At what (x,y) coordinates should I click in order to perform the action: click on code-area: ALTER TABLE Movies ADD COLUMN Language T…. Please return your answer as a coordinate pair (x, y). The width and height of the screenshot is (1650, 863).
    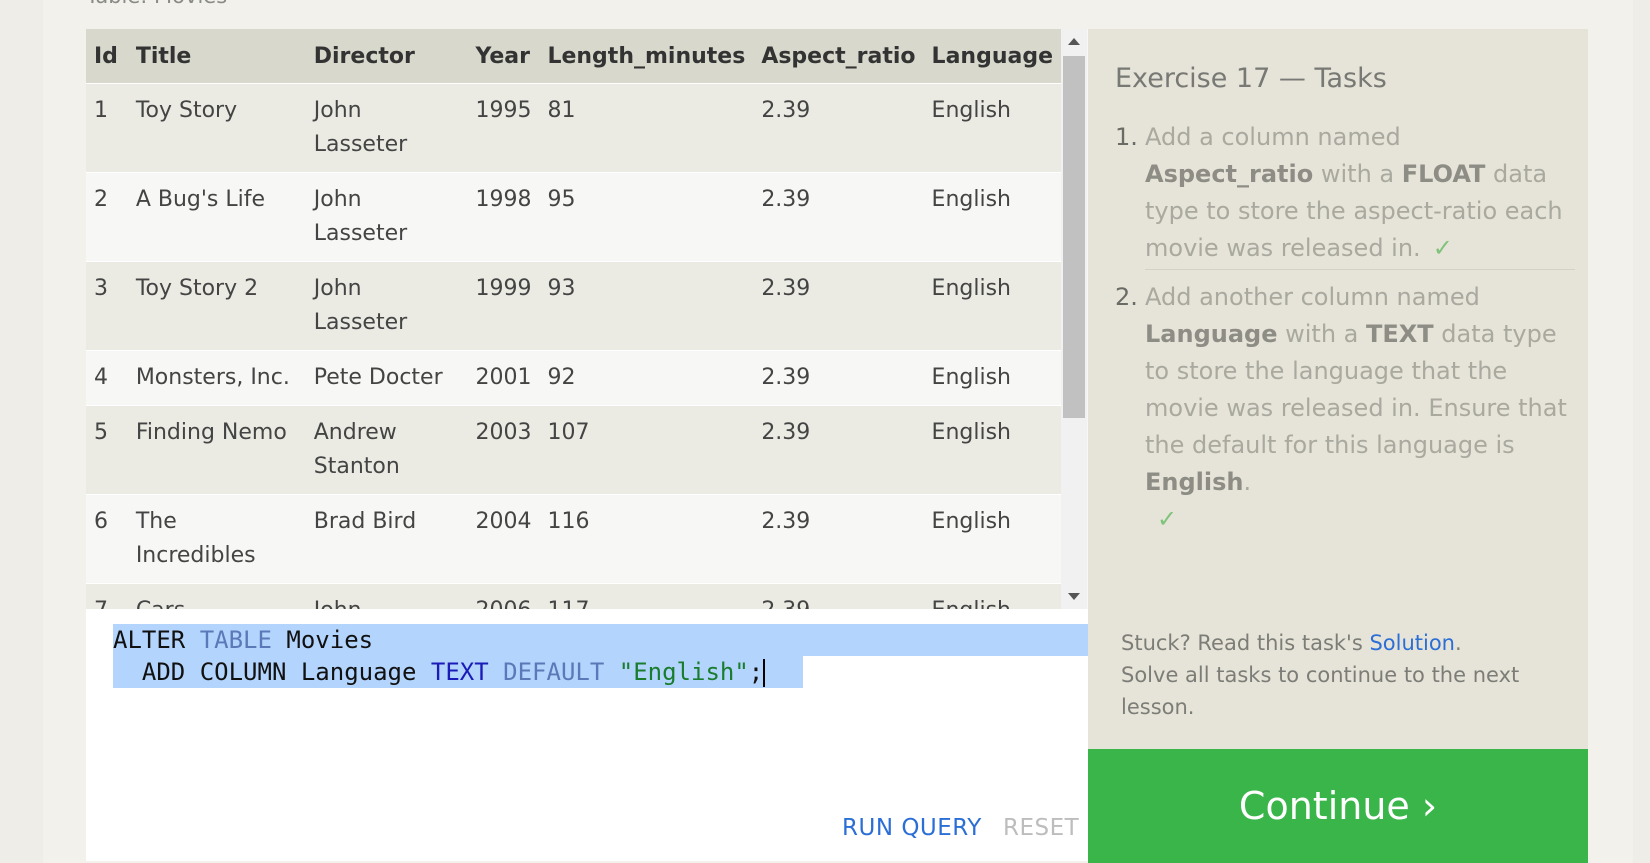
    Looking at the image, I should click on (600, 656).